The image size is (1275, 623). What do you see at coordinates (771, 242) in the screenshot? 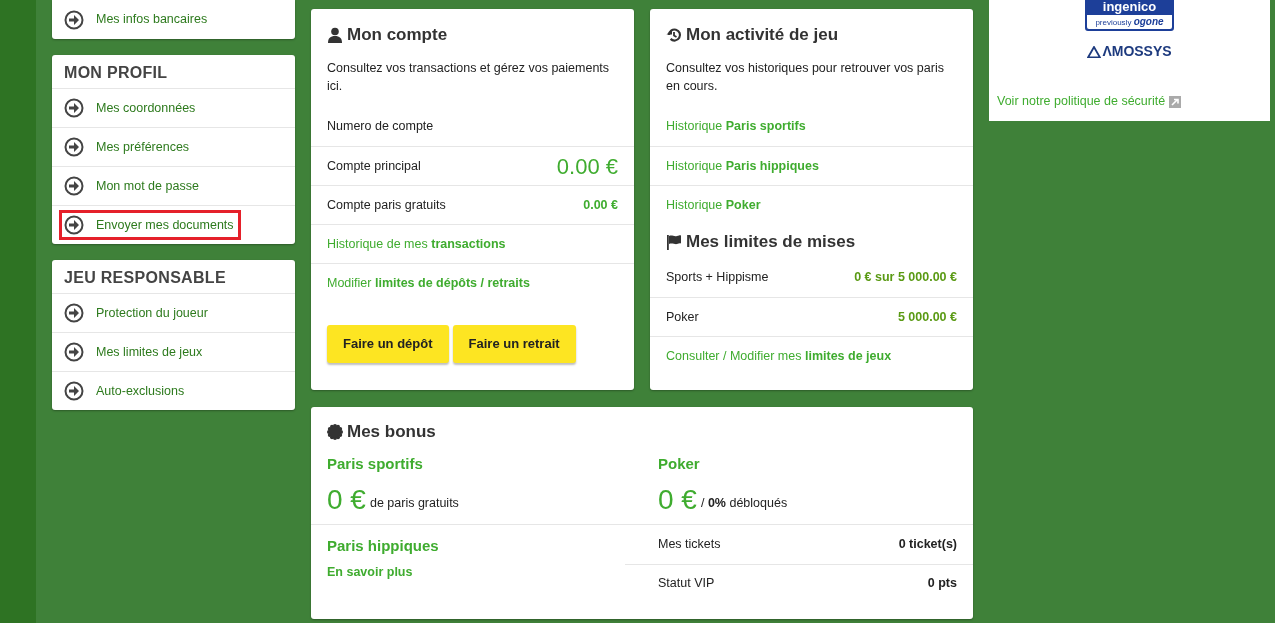
I see `card-title: Mes limites de mises` at bounding box center [771, 242].